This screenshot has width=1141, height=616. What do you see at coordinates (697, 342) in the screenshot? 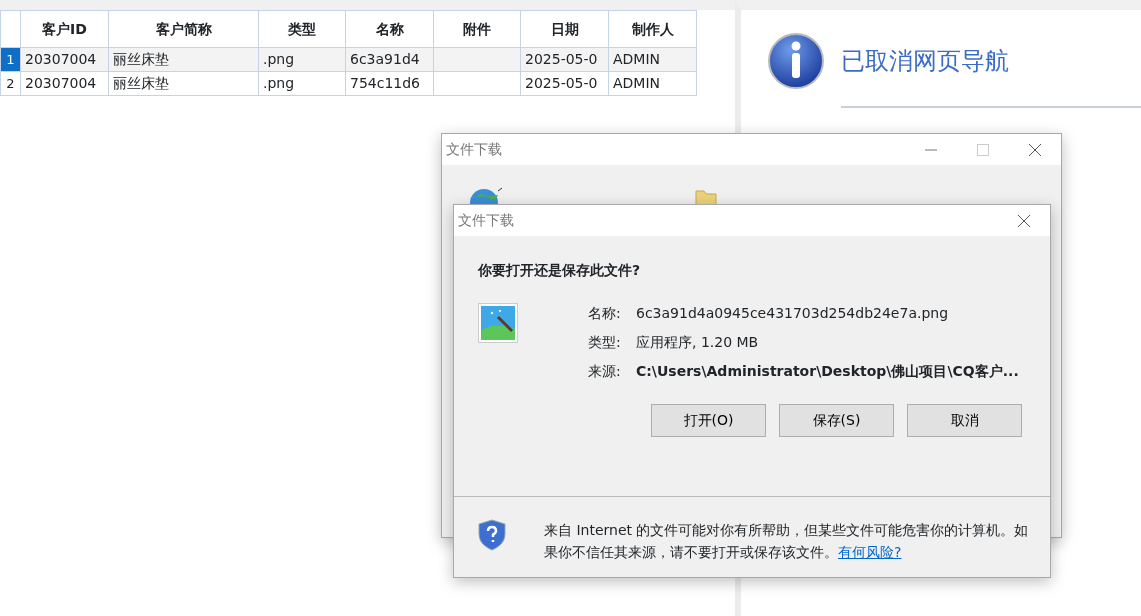
I see `field-value: 应用程序, 1.20 MB` at bounding box center [697, 342].